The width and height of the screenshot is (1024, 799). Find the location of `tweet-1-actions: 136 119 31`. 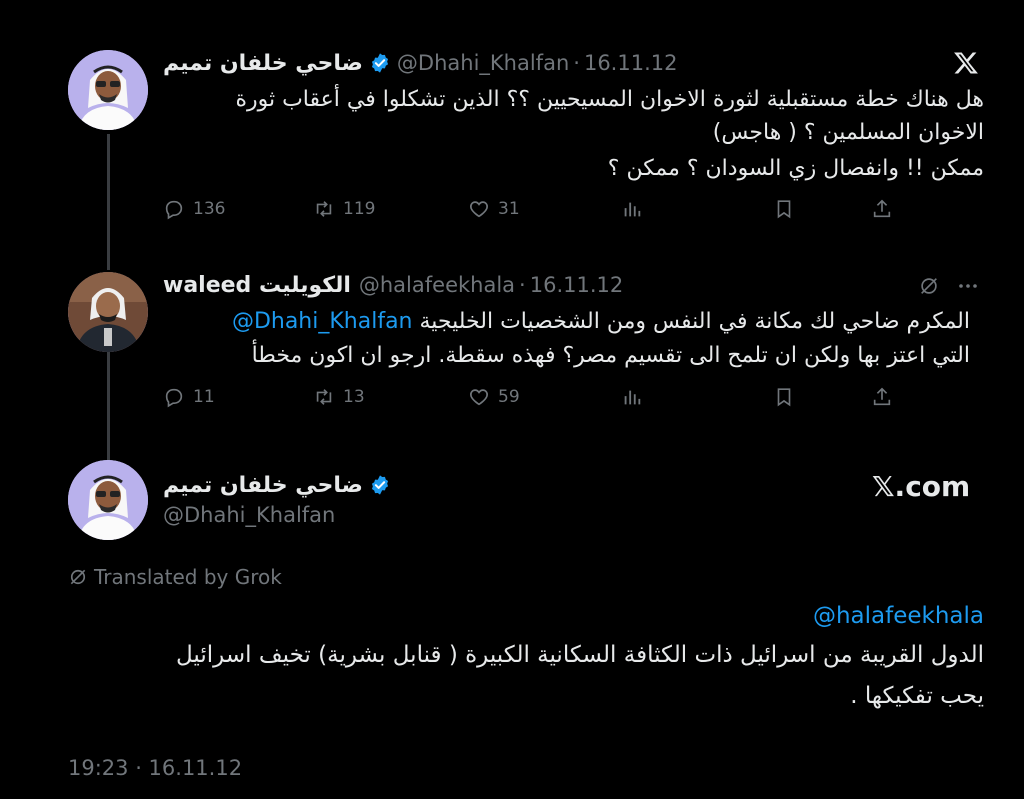

tweet-1-actions: 136 119 31 is located at coordinates (530, 213).